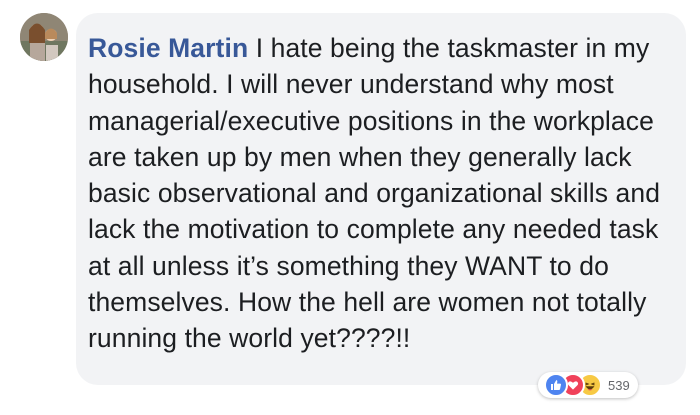 This screenshot has height=415, width=700. I want to click on author-avatar, so click(44, 37).